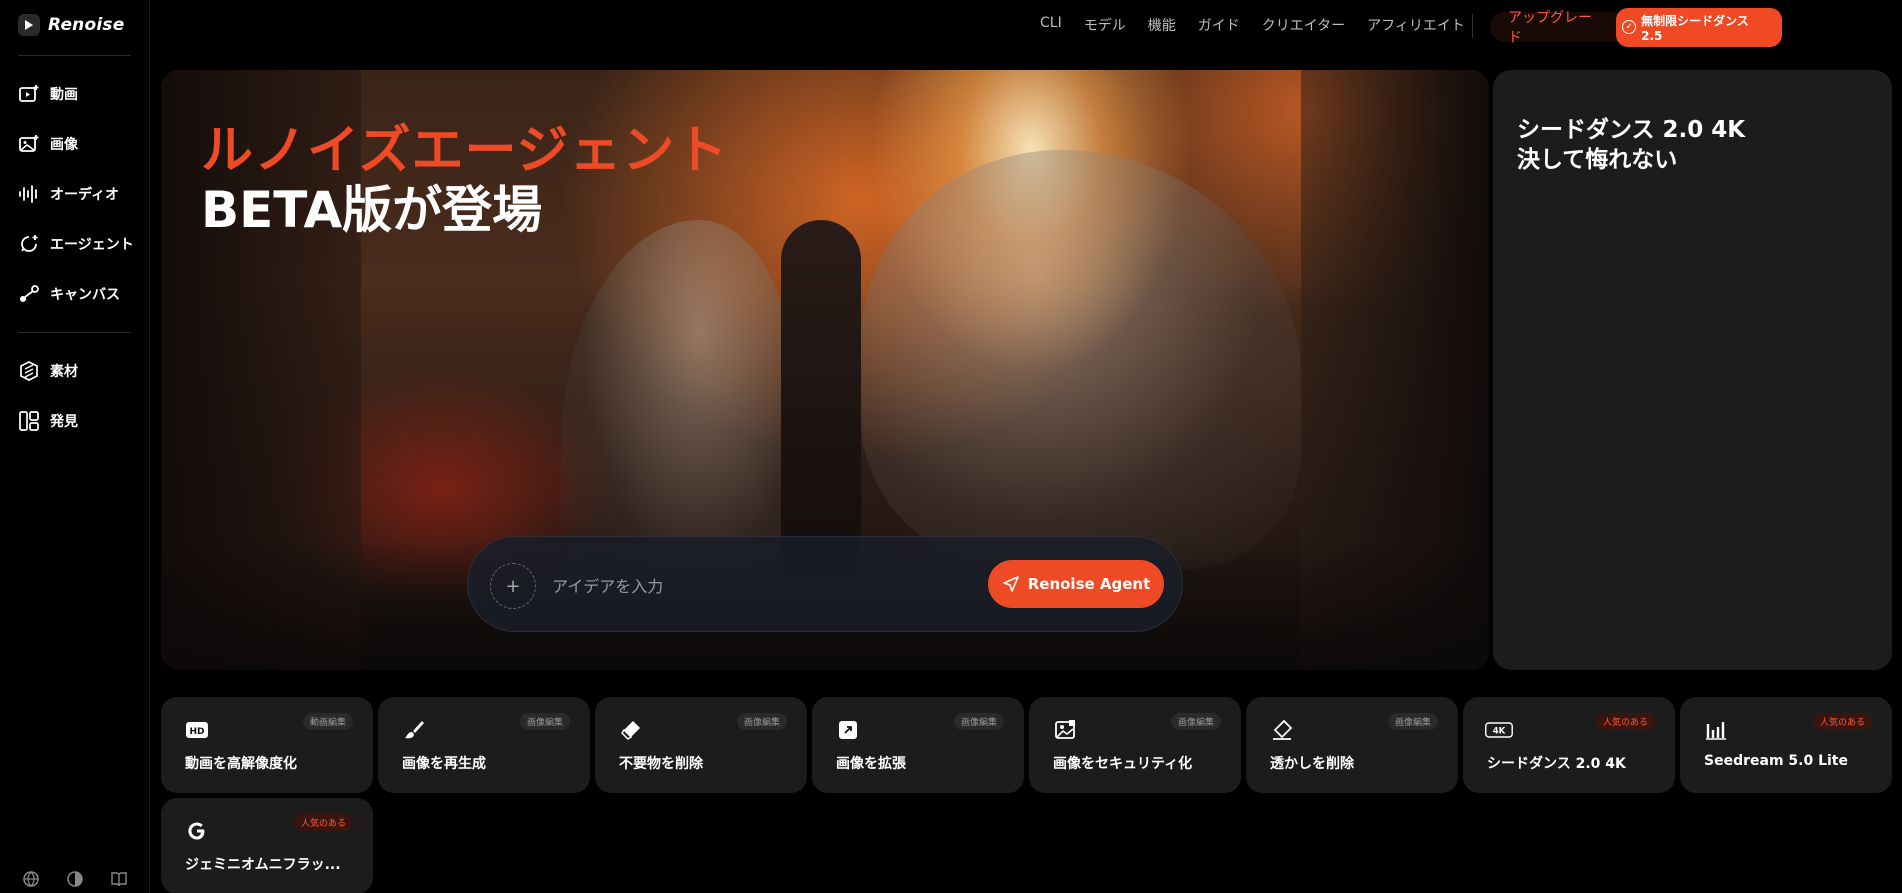 Image resolution: width=1902 pixels, height=893 pixels. Describe the element at coordinates (48, 144) in the screenshot. I see `sidebar-item-image: 画像` at that location.